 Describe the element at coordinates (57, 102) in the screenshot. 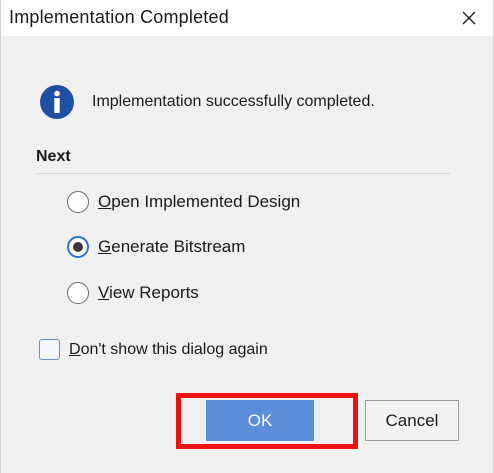

I see `info-icon` at that location.